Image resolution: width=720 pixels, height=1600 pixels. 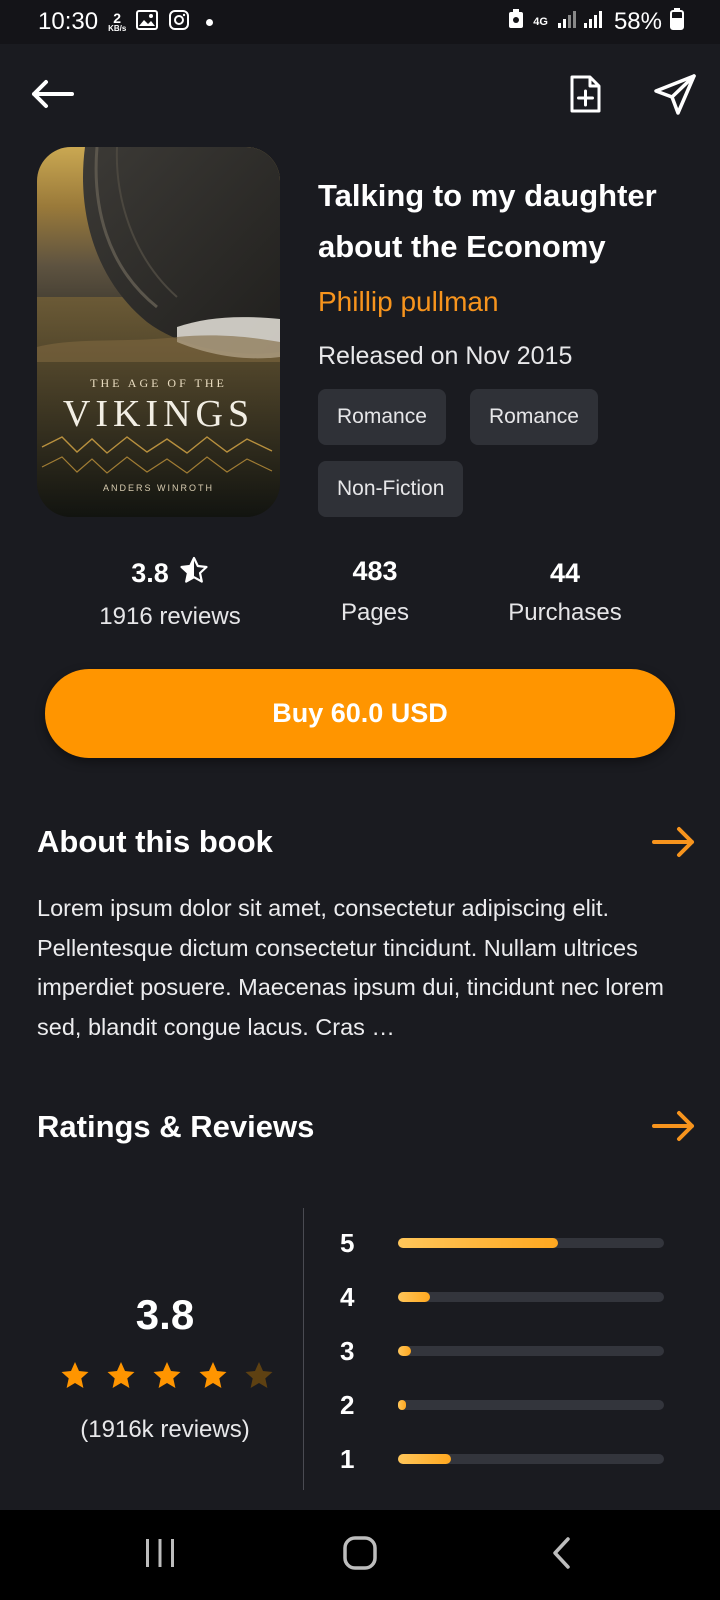 What do you see at coordinates (179, 22) in the screenshot?
I see `instagram-notification-icon` at bounding box center [179, 22].